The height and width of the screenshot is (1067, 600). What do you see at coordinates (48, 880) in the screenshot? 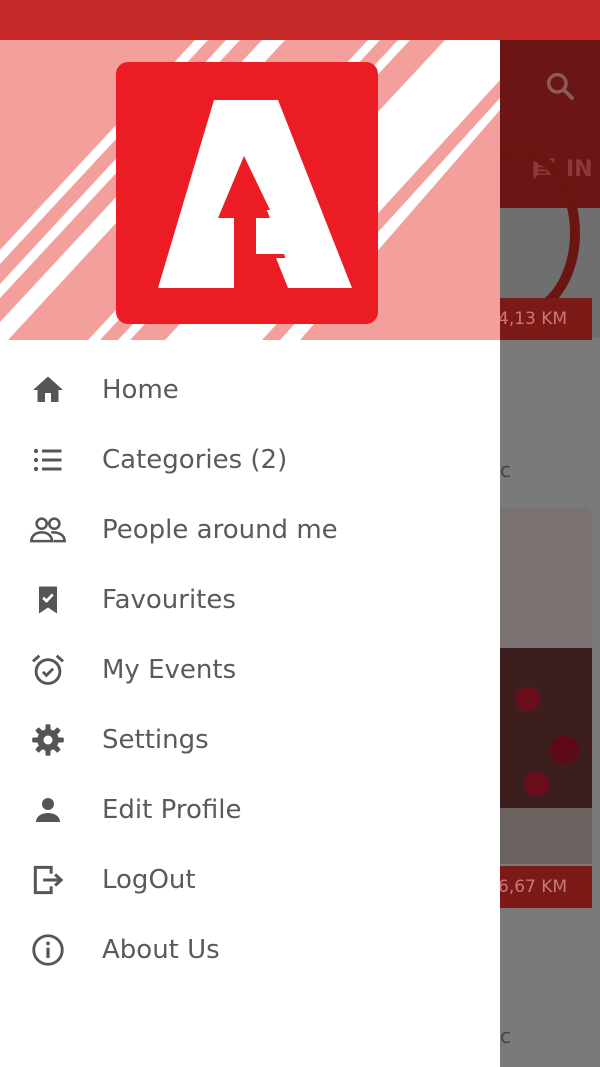
I see `logout-icon` at bounding box center [48, 880].